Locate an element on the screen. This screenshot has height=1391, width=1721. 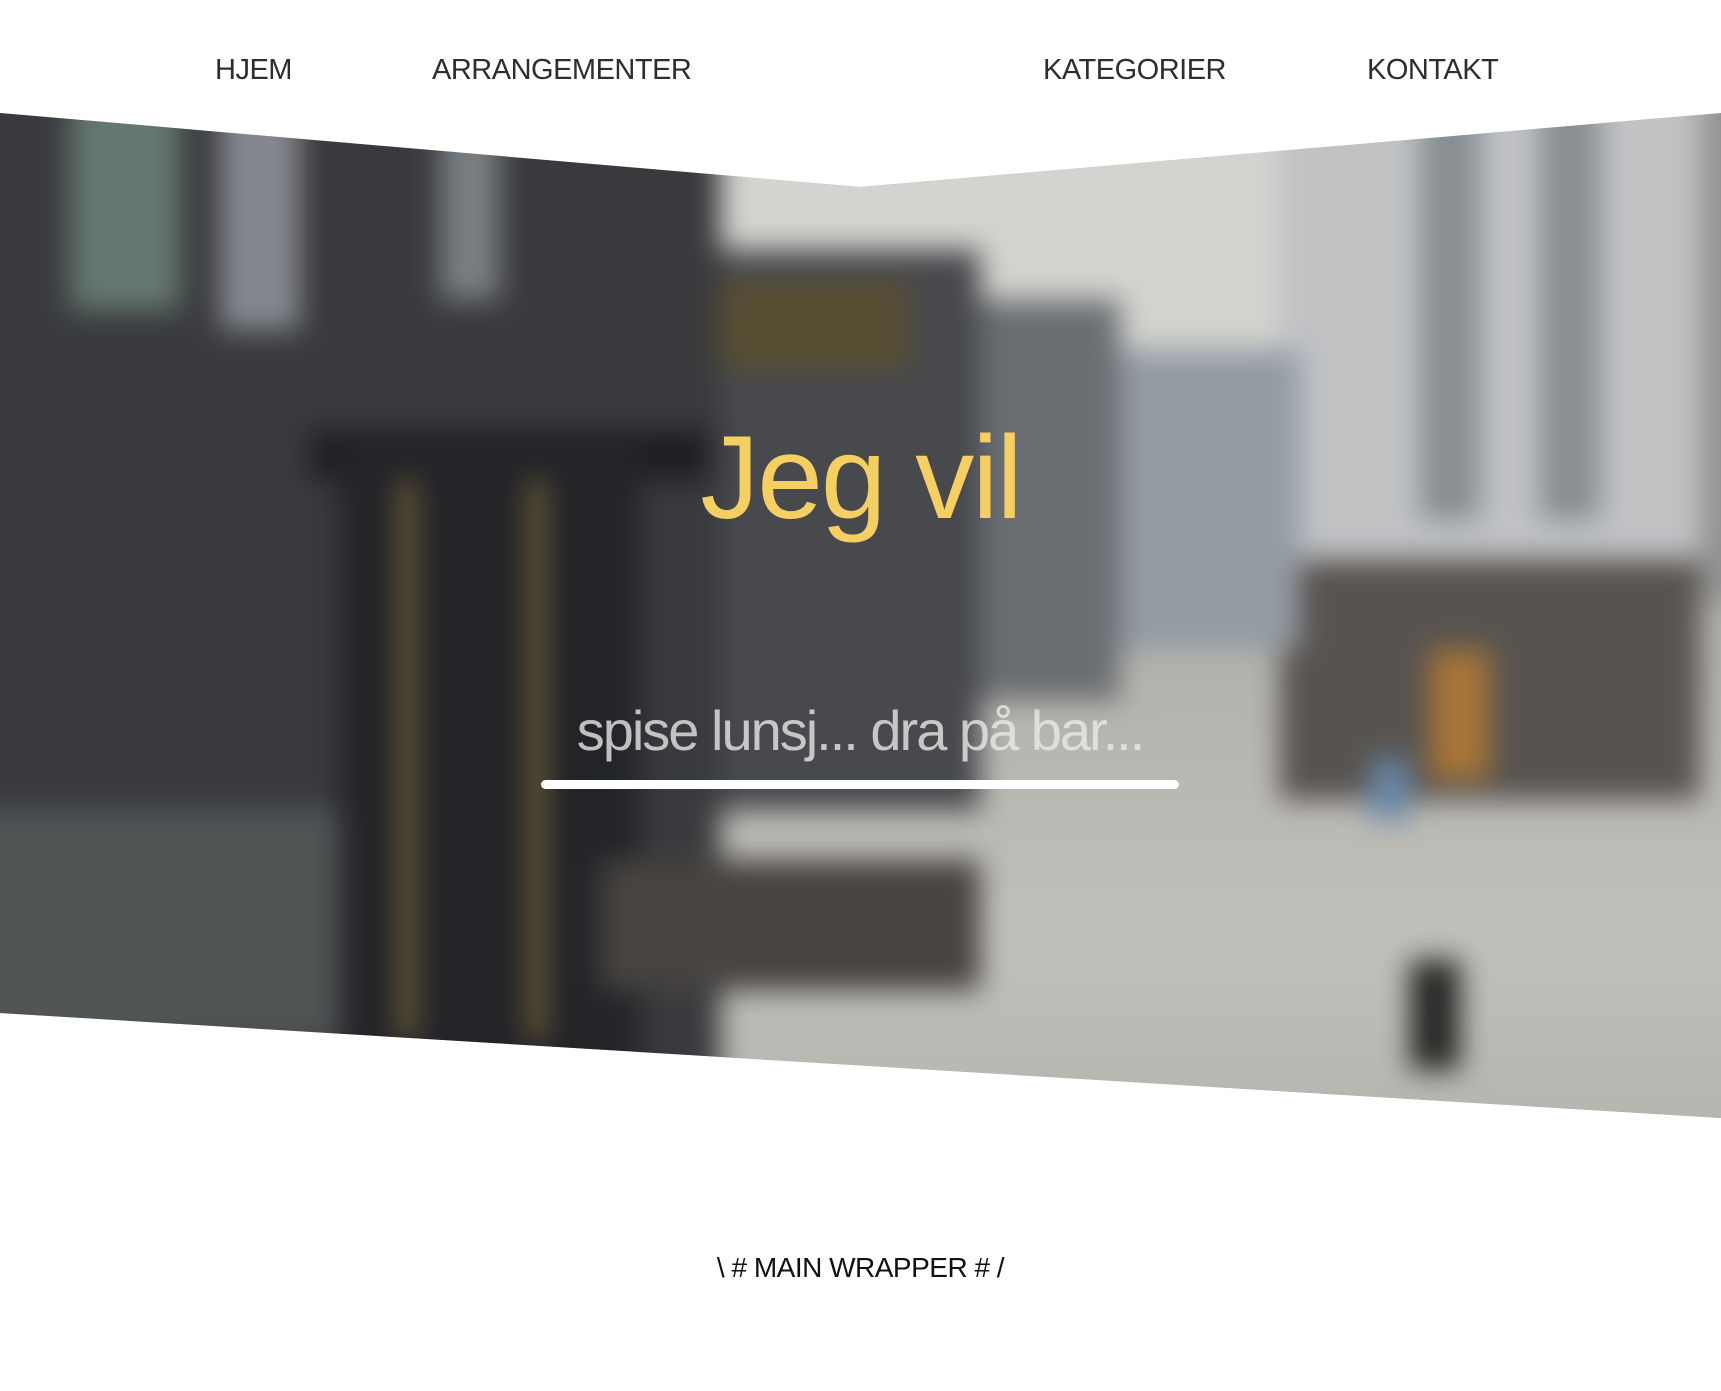
hero-title: Jeg vil is located at coordinates (861, 478).